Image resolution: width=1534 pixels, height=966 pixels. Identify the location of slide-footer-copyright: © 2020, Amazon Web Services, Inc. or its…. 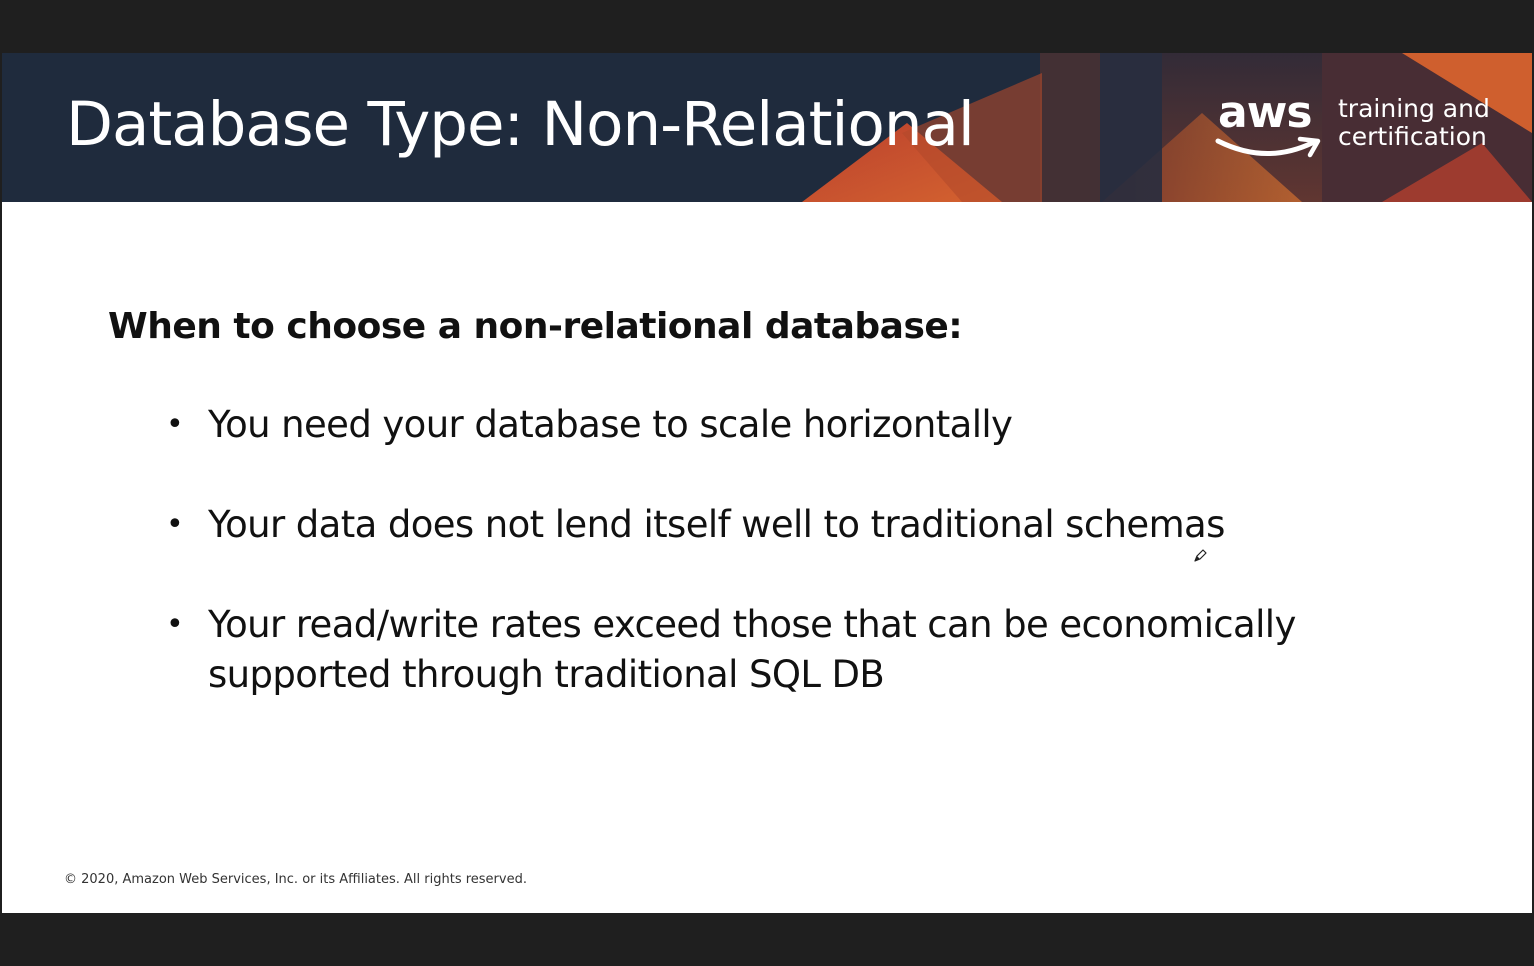
(295, 879).